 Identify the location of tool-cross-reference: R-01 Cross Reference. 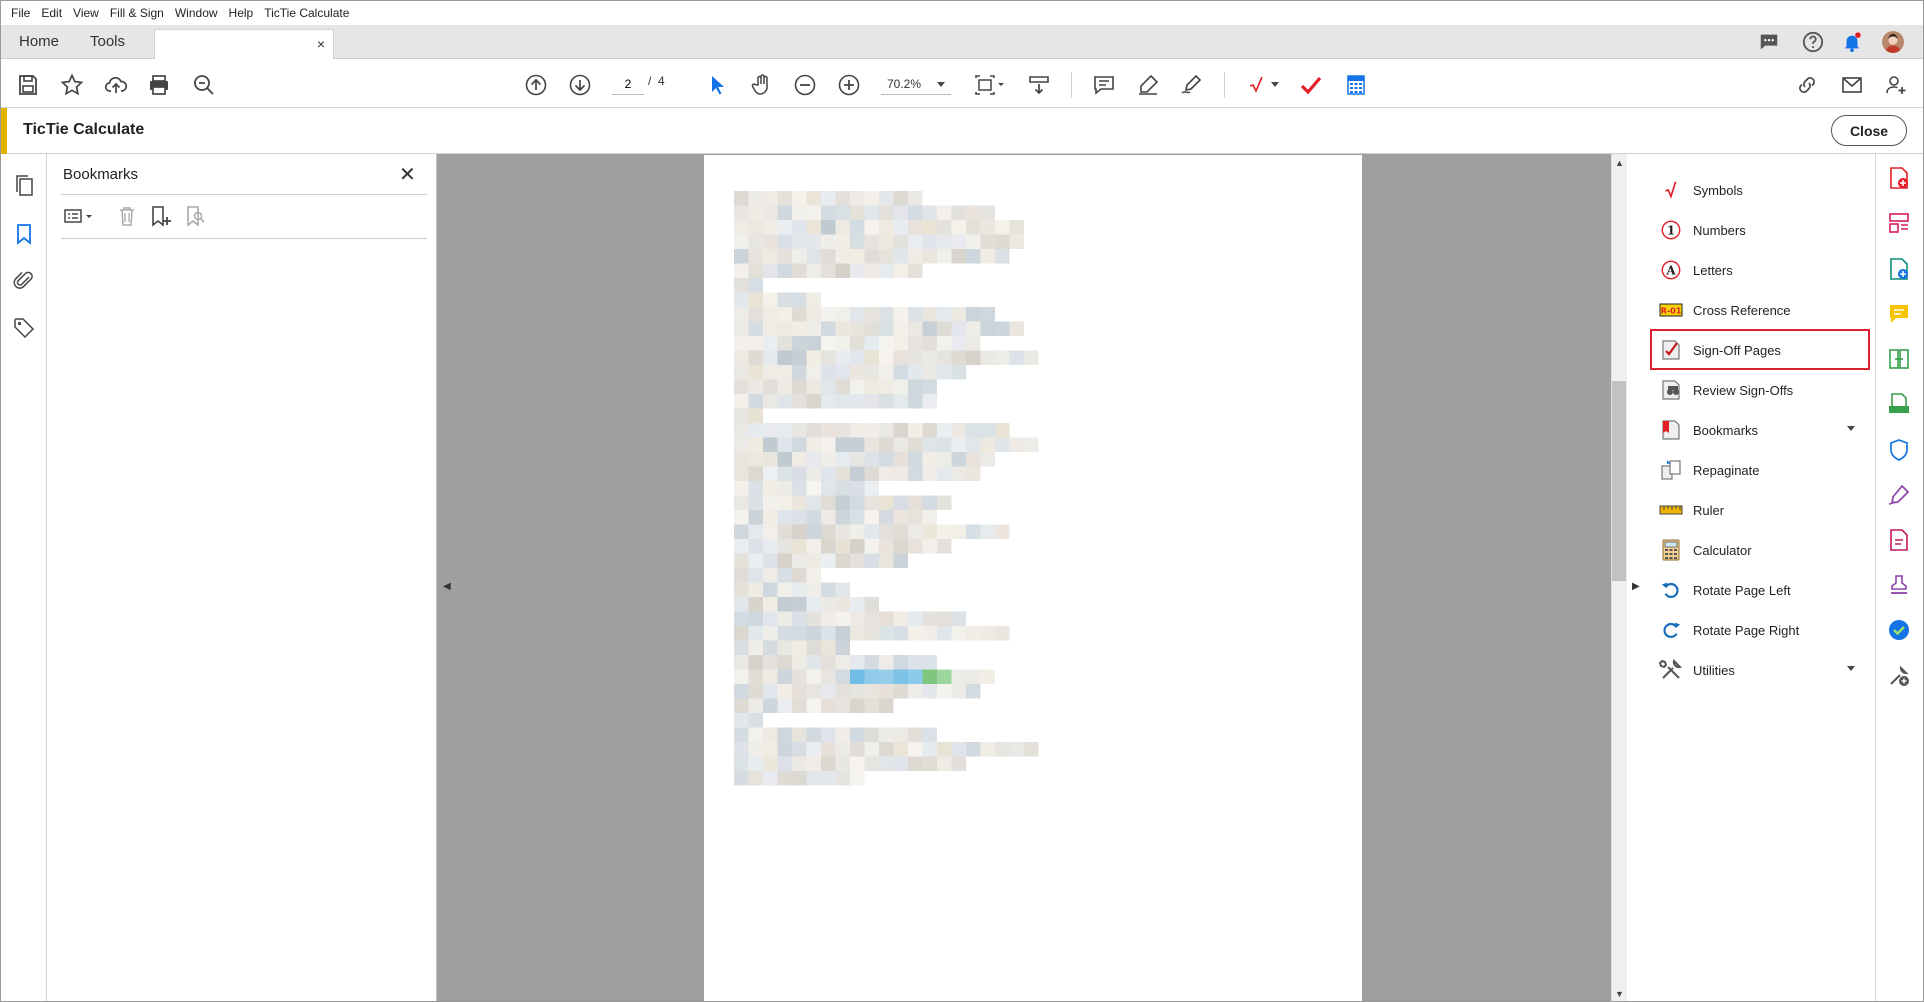
(1764, 310).